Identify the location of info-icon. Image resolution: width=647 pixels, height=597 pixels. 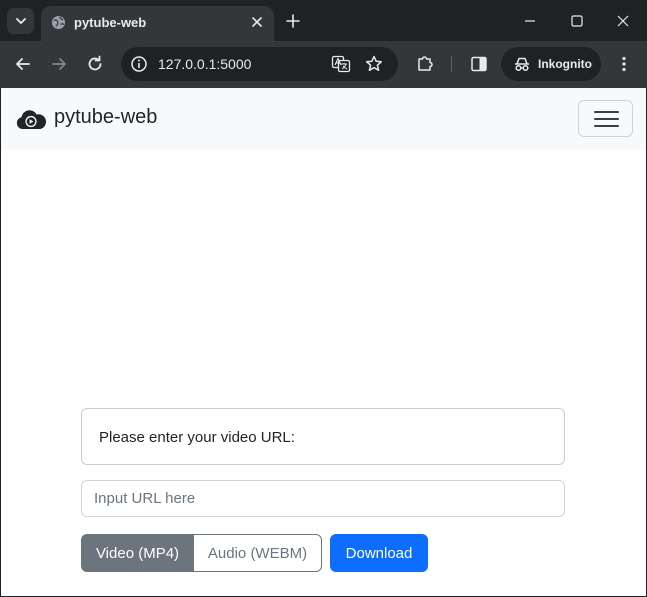
(139, 64).